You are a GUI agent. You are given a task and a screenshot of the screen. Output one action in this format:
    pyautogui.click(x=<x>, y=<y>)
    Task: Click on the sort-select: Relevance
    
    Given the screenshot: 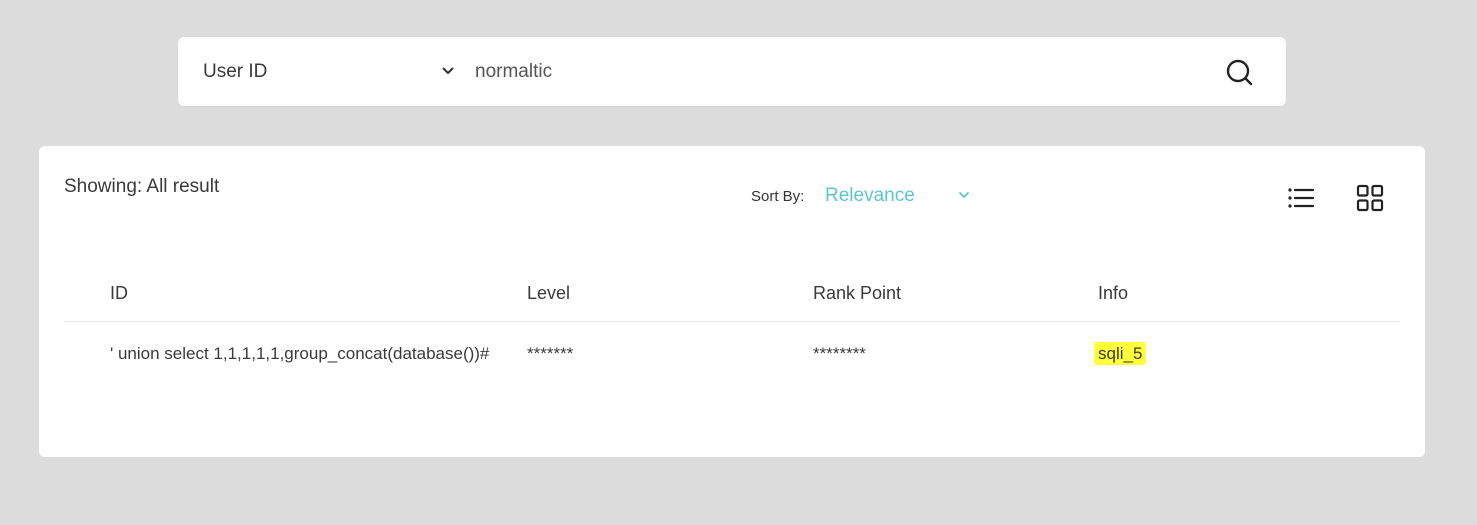 What is the action you would take?
    pyautogui.click(x=899, y=197)
    